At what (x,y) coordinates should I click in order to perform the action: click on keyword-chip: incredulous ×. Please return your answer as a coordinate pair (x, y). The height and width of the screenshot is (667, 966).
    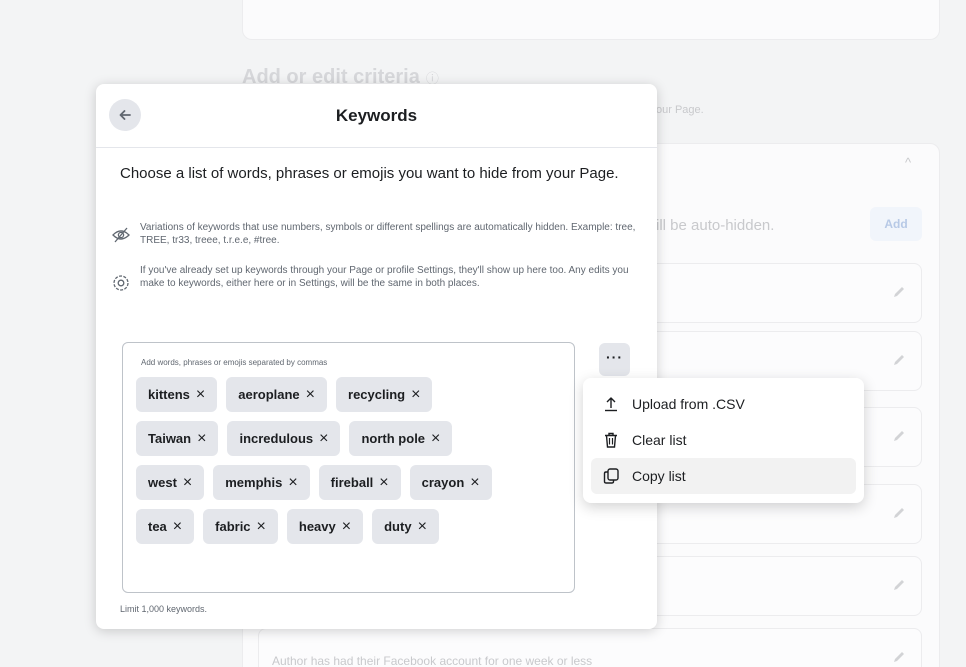
    Looking at the image, I should click on (284, 438).